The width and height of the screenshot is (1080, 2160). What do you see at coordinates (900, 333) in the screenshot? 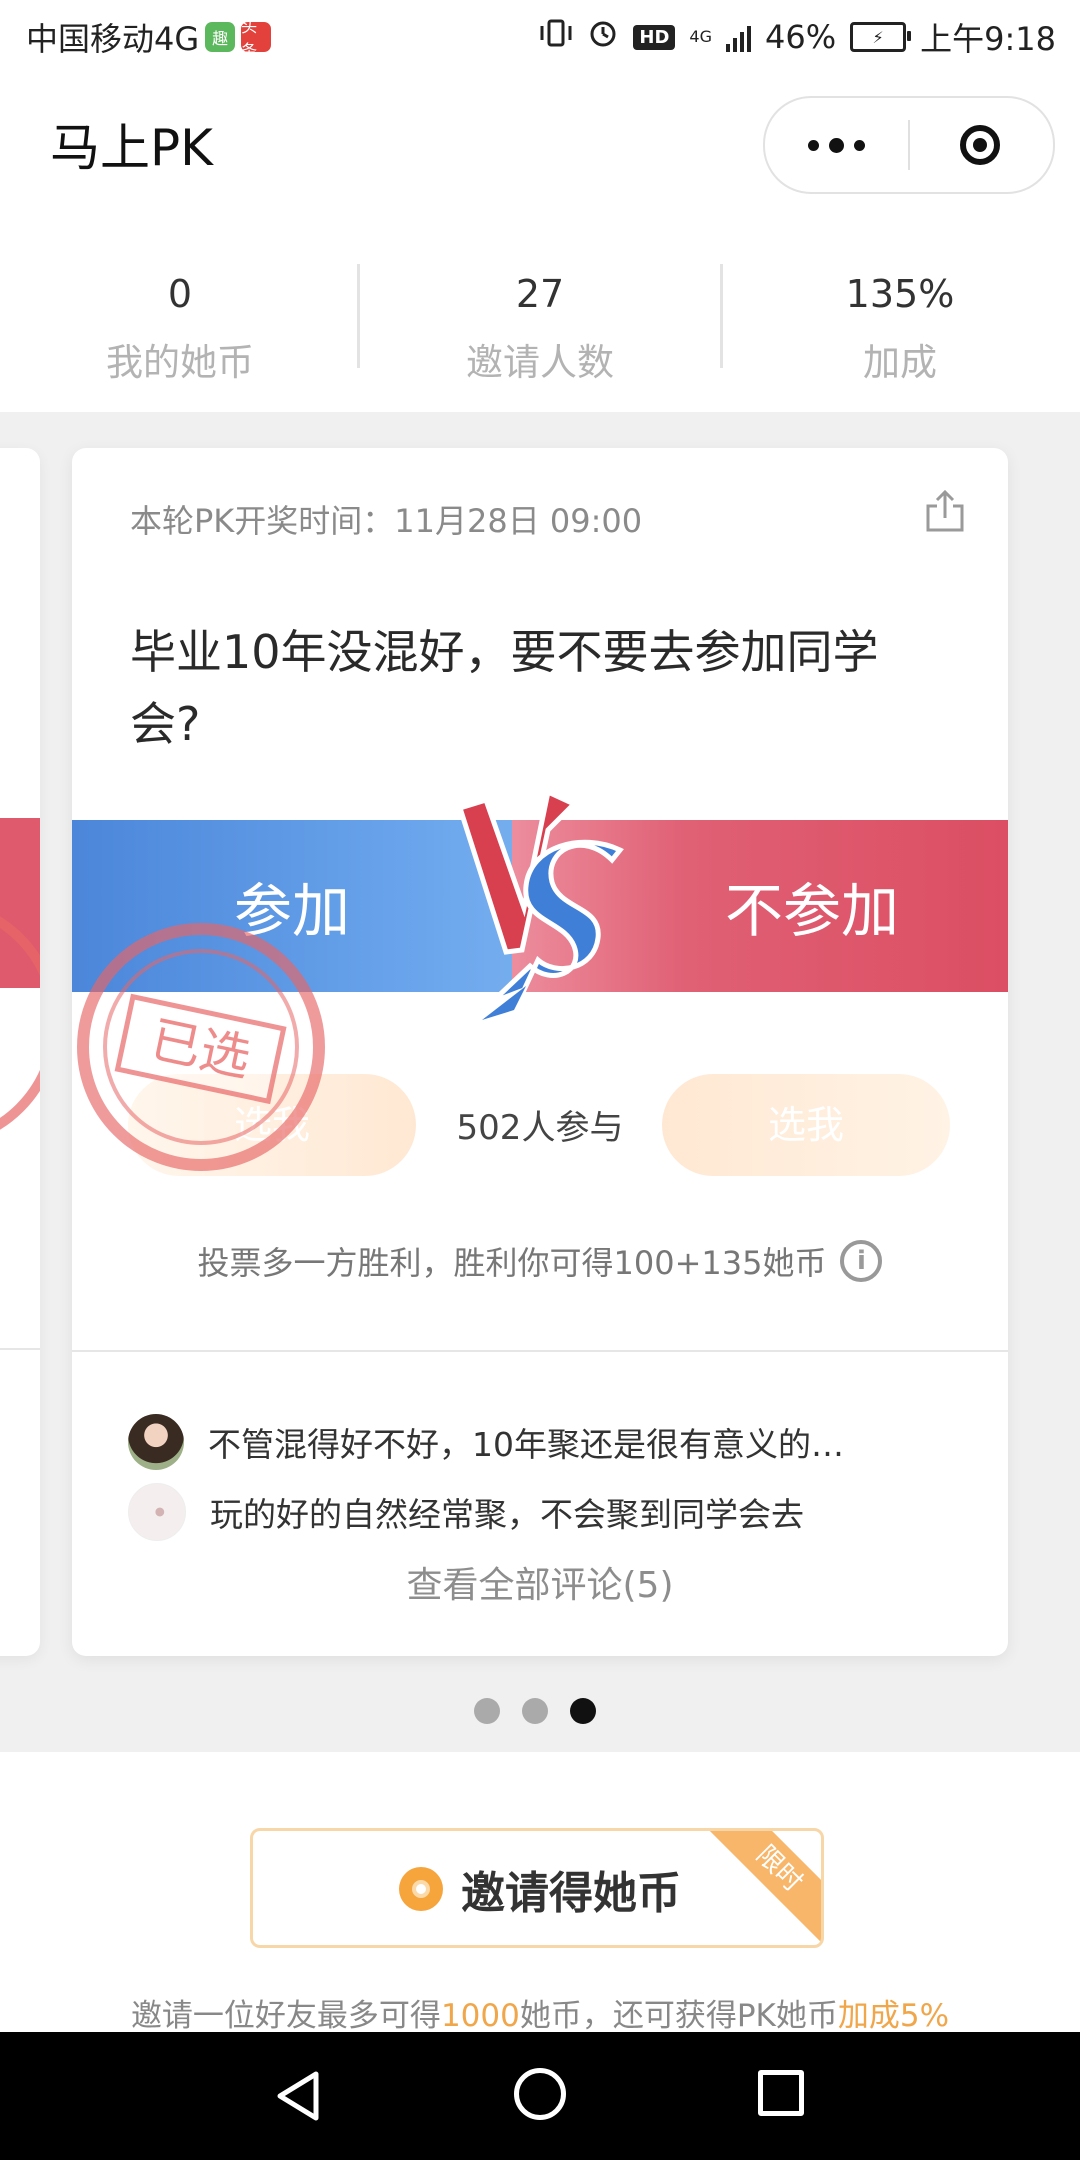
I see `stat-bonus: 135% 加成` at bounding box center [900, 333].